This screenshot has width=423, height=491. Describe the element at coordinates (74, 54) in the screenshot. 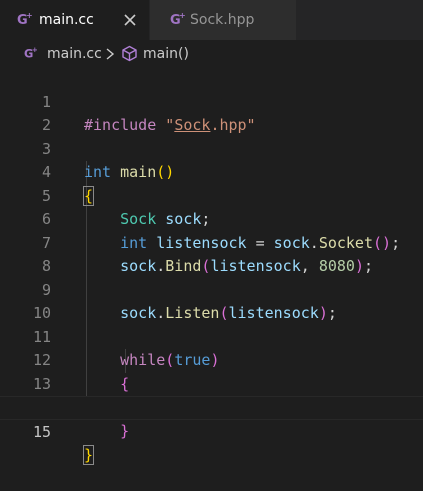

I see `breadcrumb-file: main.cc` at that location.